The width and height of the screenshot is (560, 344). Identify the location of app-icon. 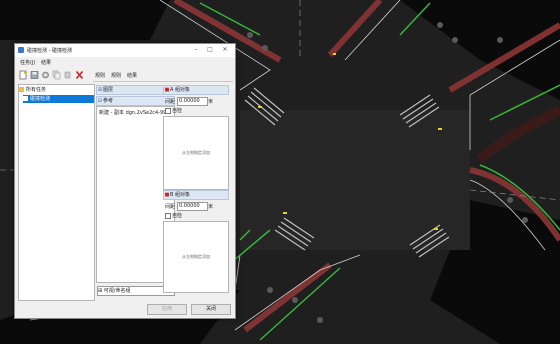
(21, 50).